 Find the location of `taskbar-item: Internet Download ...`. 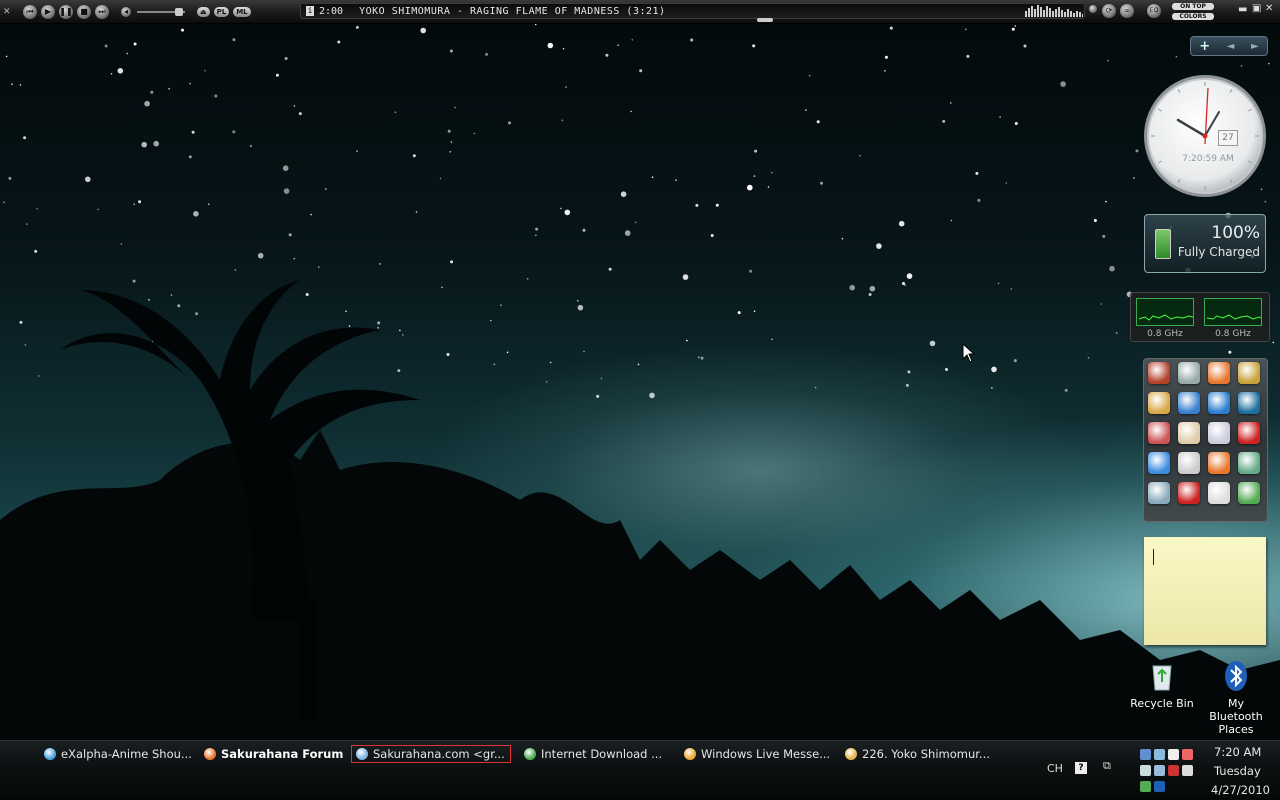

taskbar-item: Internet Download ... is located at coordinates (594, 754).